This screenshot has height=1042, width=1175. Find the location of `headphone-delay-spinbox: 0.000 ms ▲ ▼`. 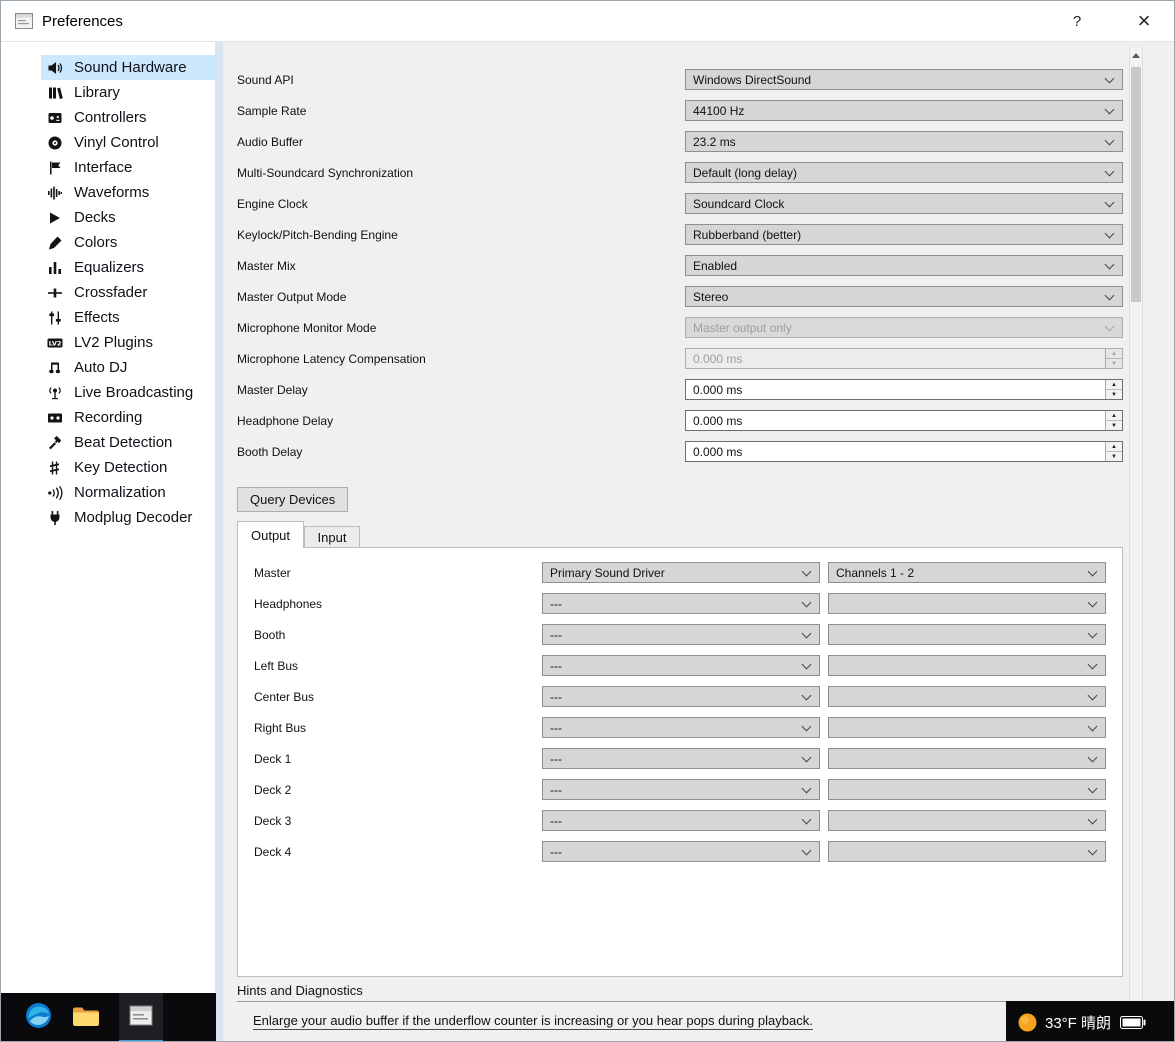

headphone-delay-spinbox: 0.000 ms ▲ ▼ is located at coordinates (904, 420).